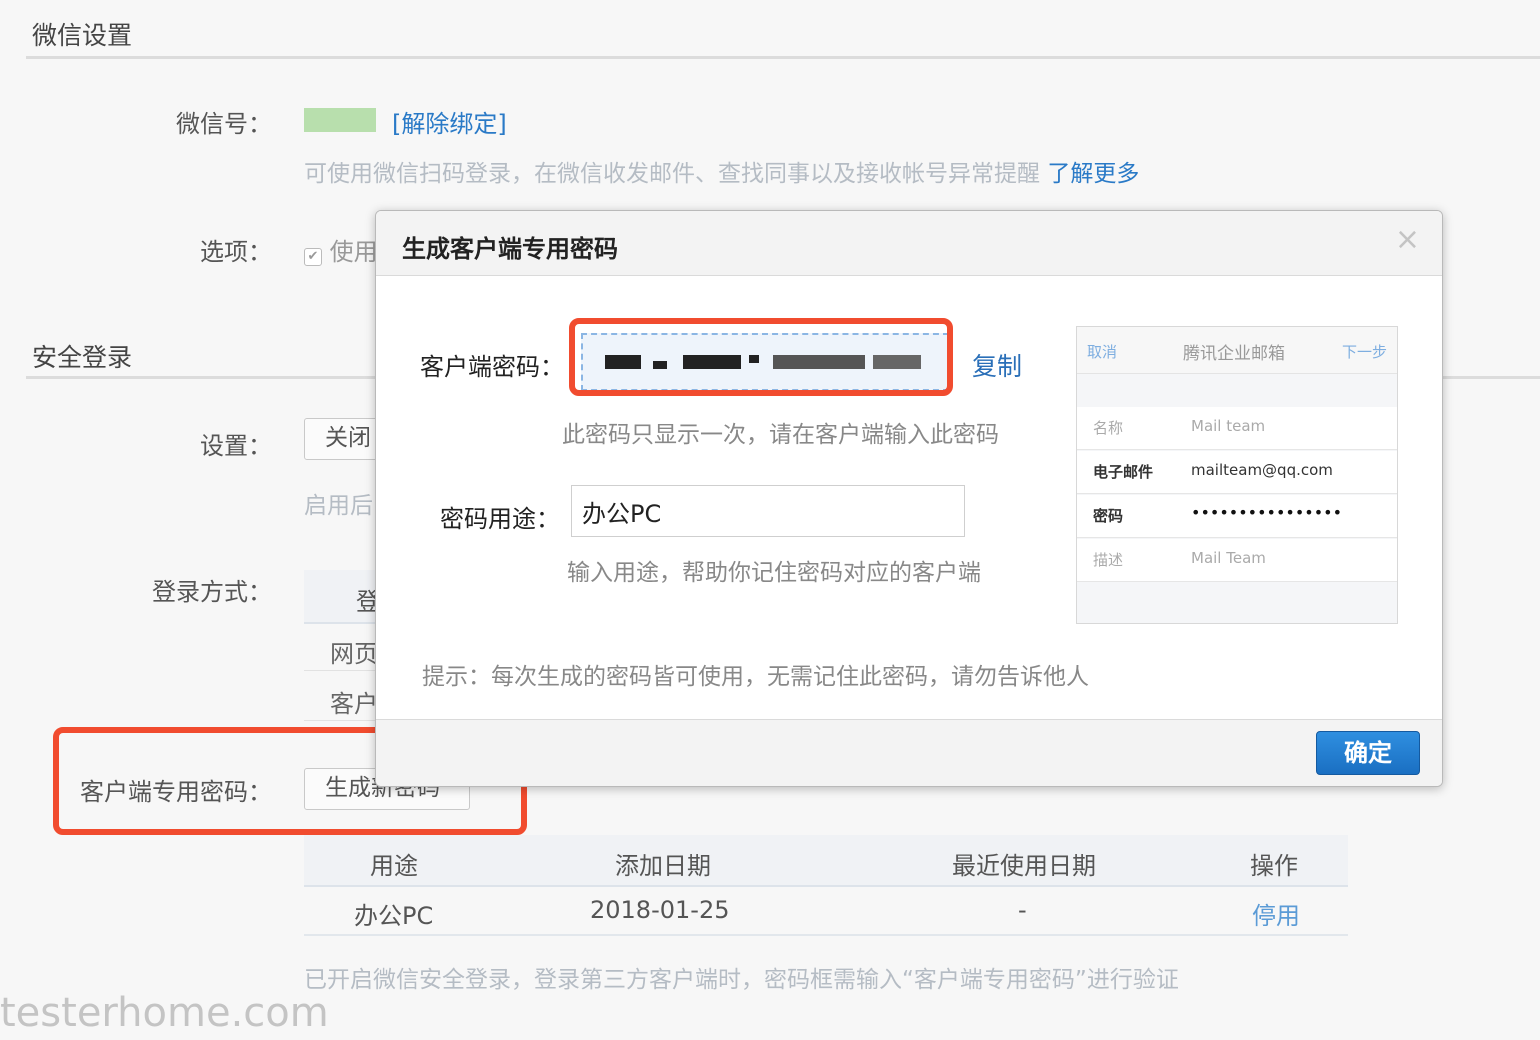 Image resolution: width=1540 pixels, height=1040 pixels. What do you see at coordinates (1234, 354) in the screenshot?
I see `preview-title: 腾讯企业邮箱` at bounding box center [1234, 354].